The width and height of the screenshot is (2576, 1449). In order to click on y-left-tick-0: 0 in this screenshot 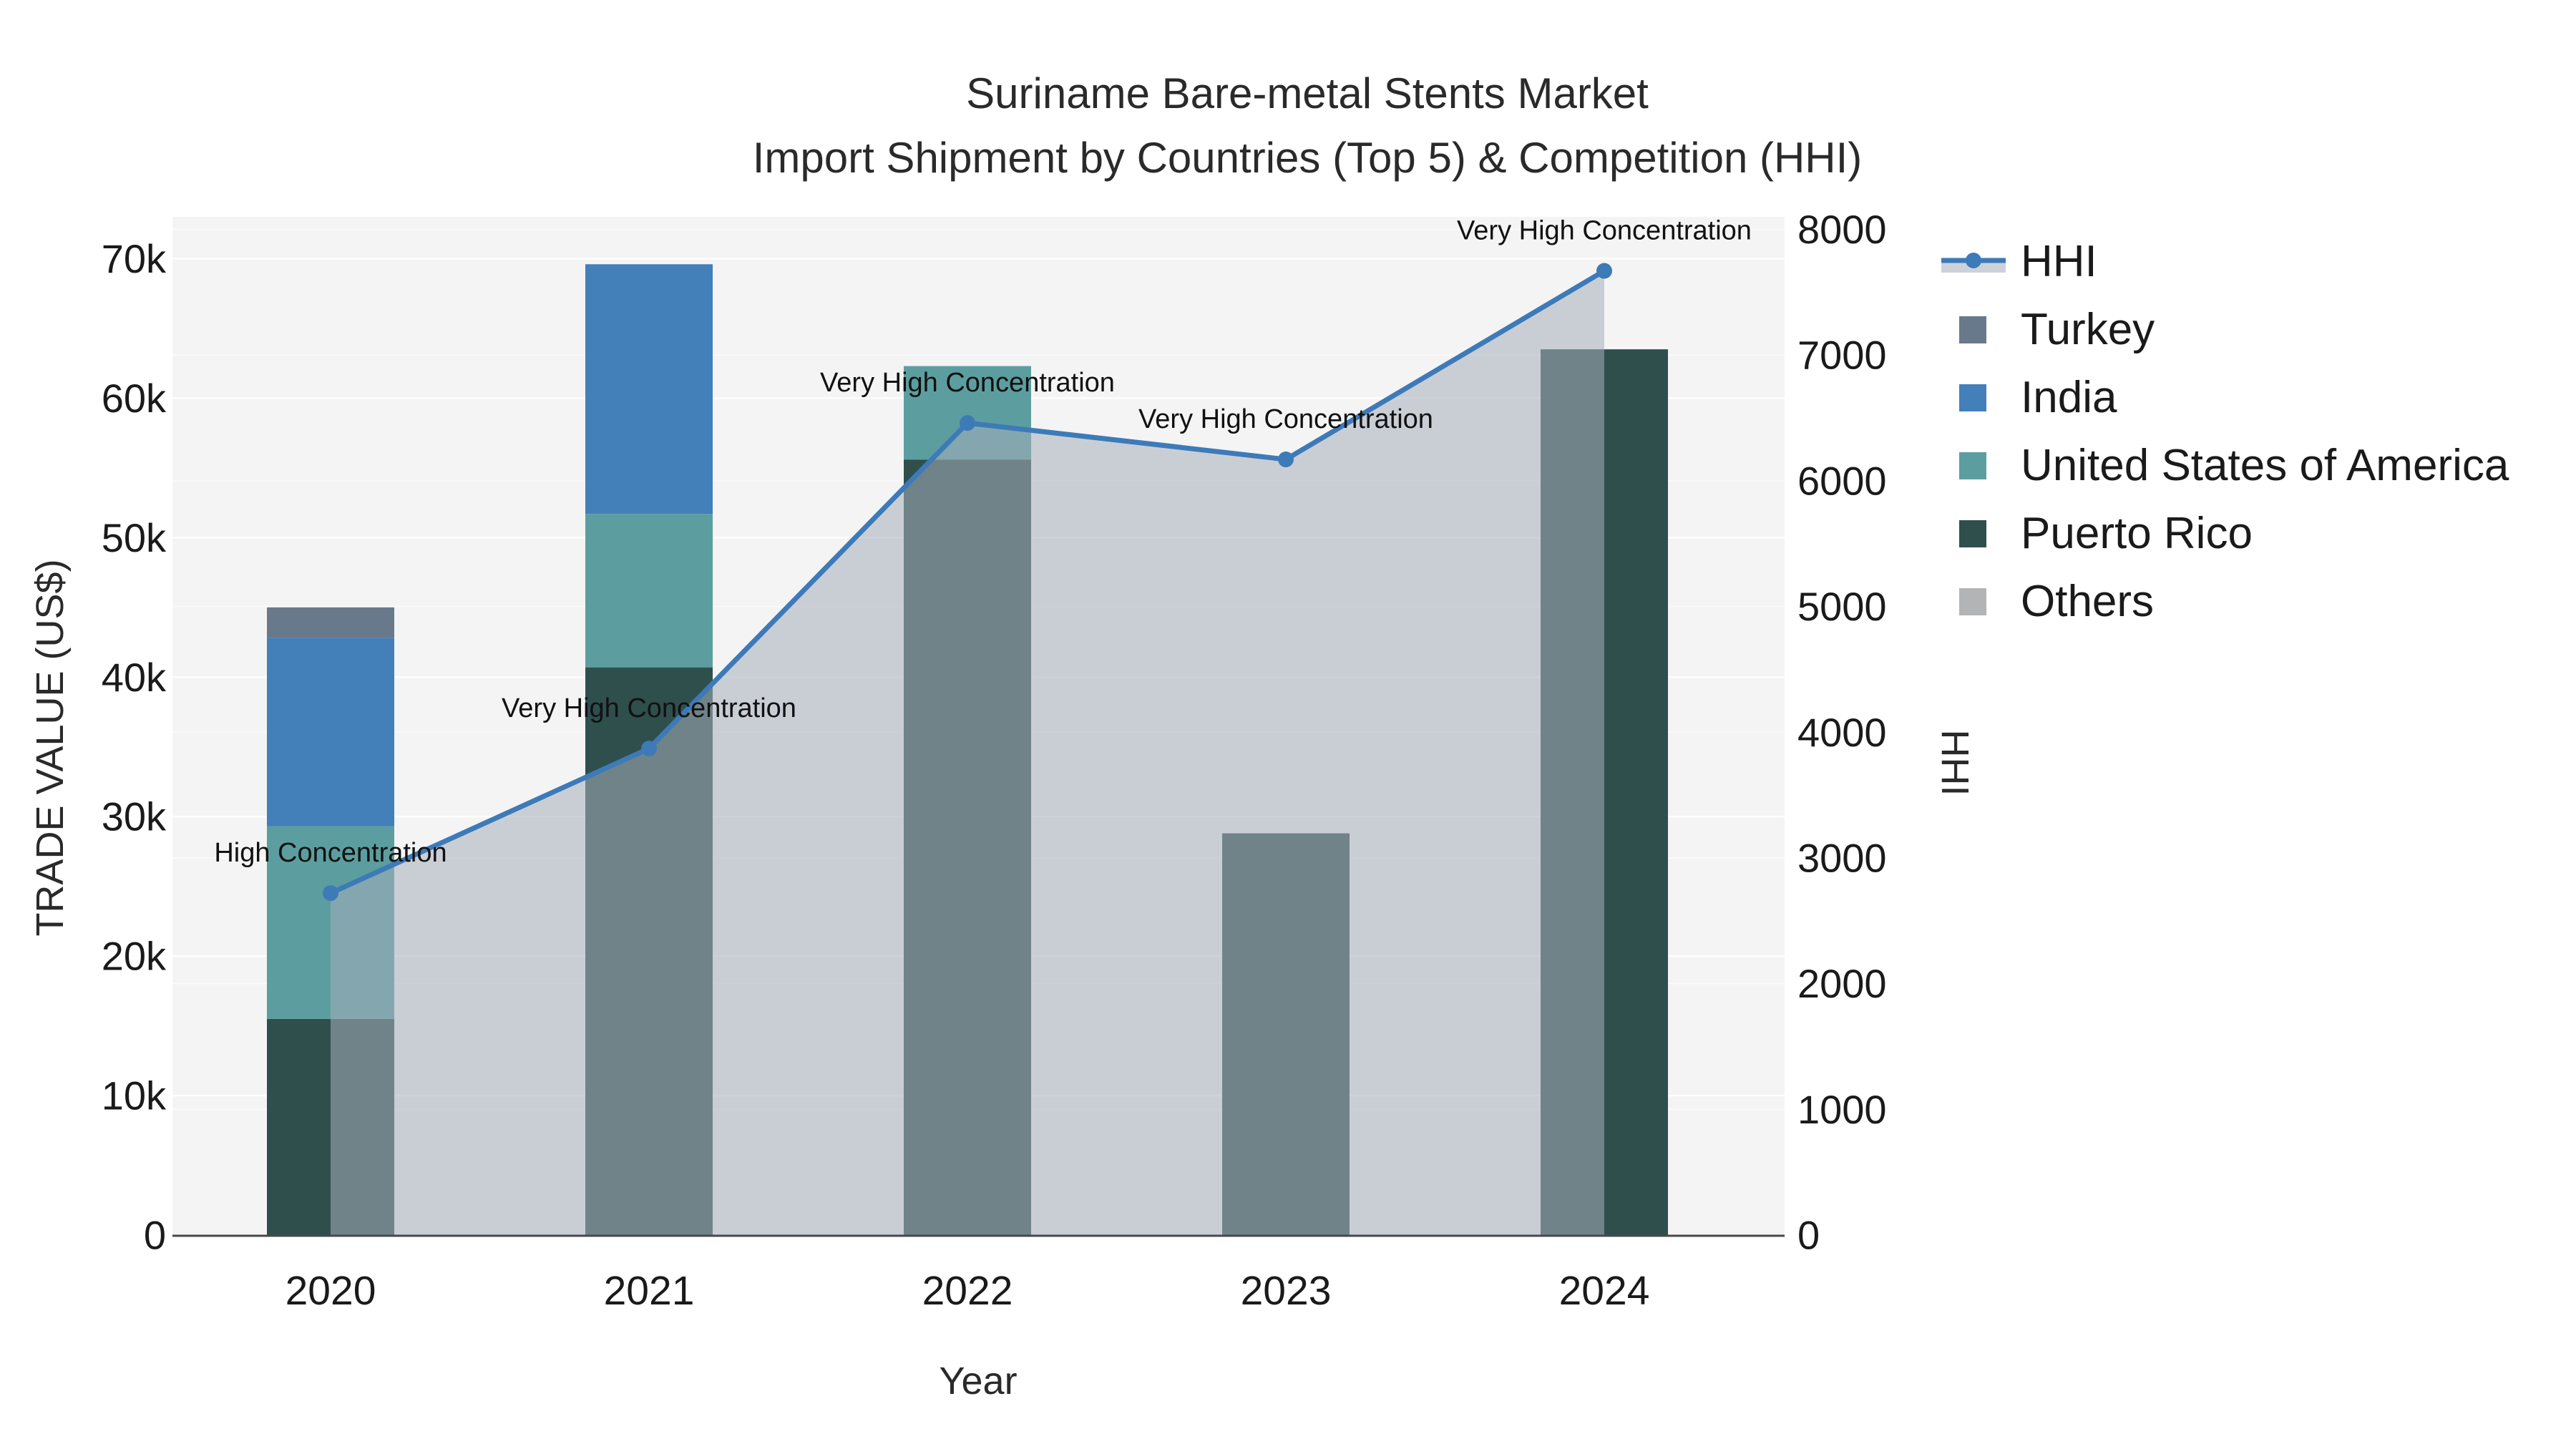, I will do `click(155, 1235)`.